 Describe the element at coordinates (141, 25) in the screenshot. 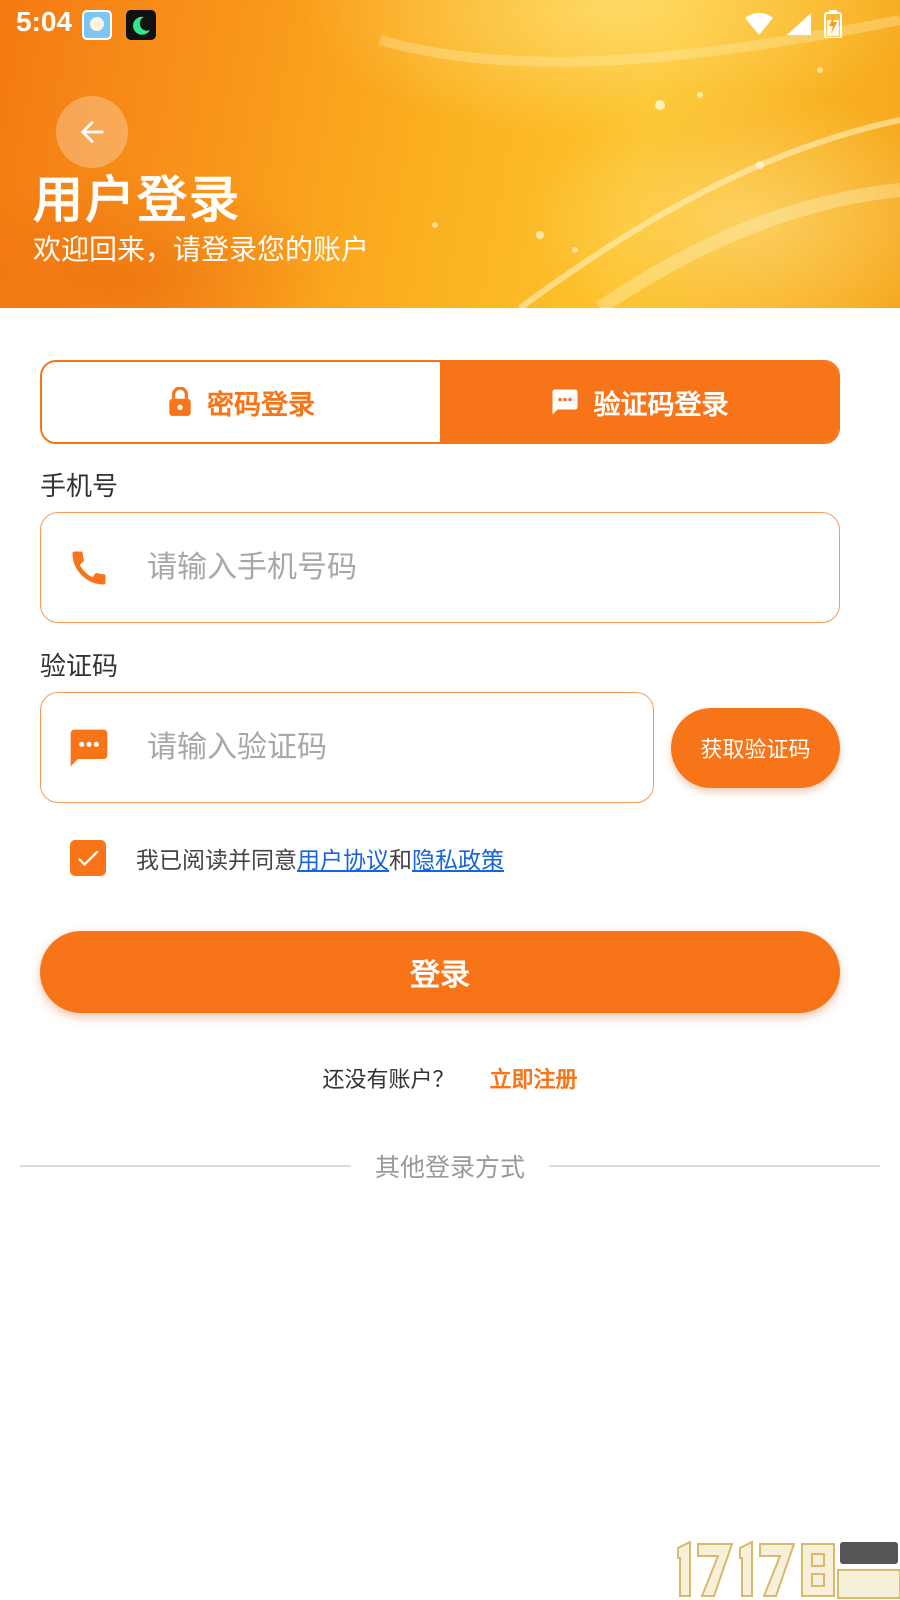

I see `sleep-app-notification-icon` at that location.